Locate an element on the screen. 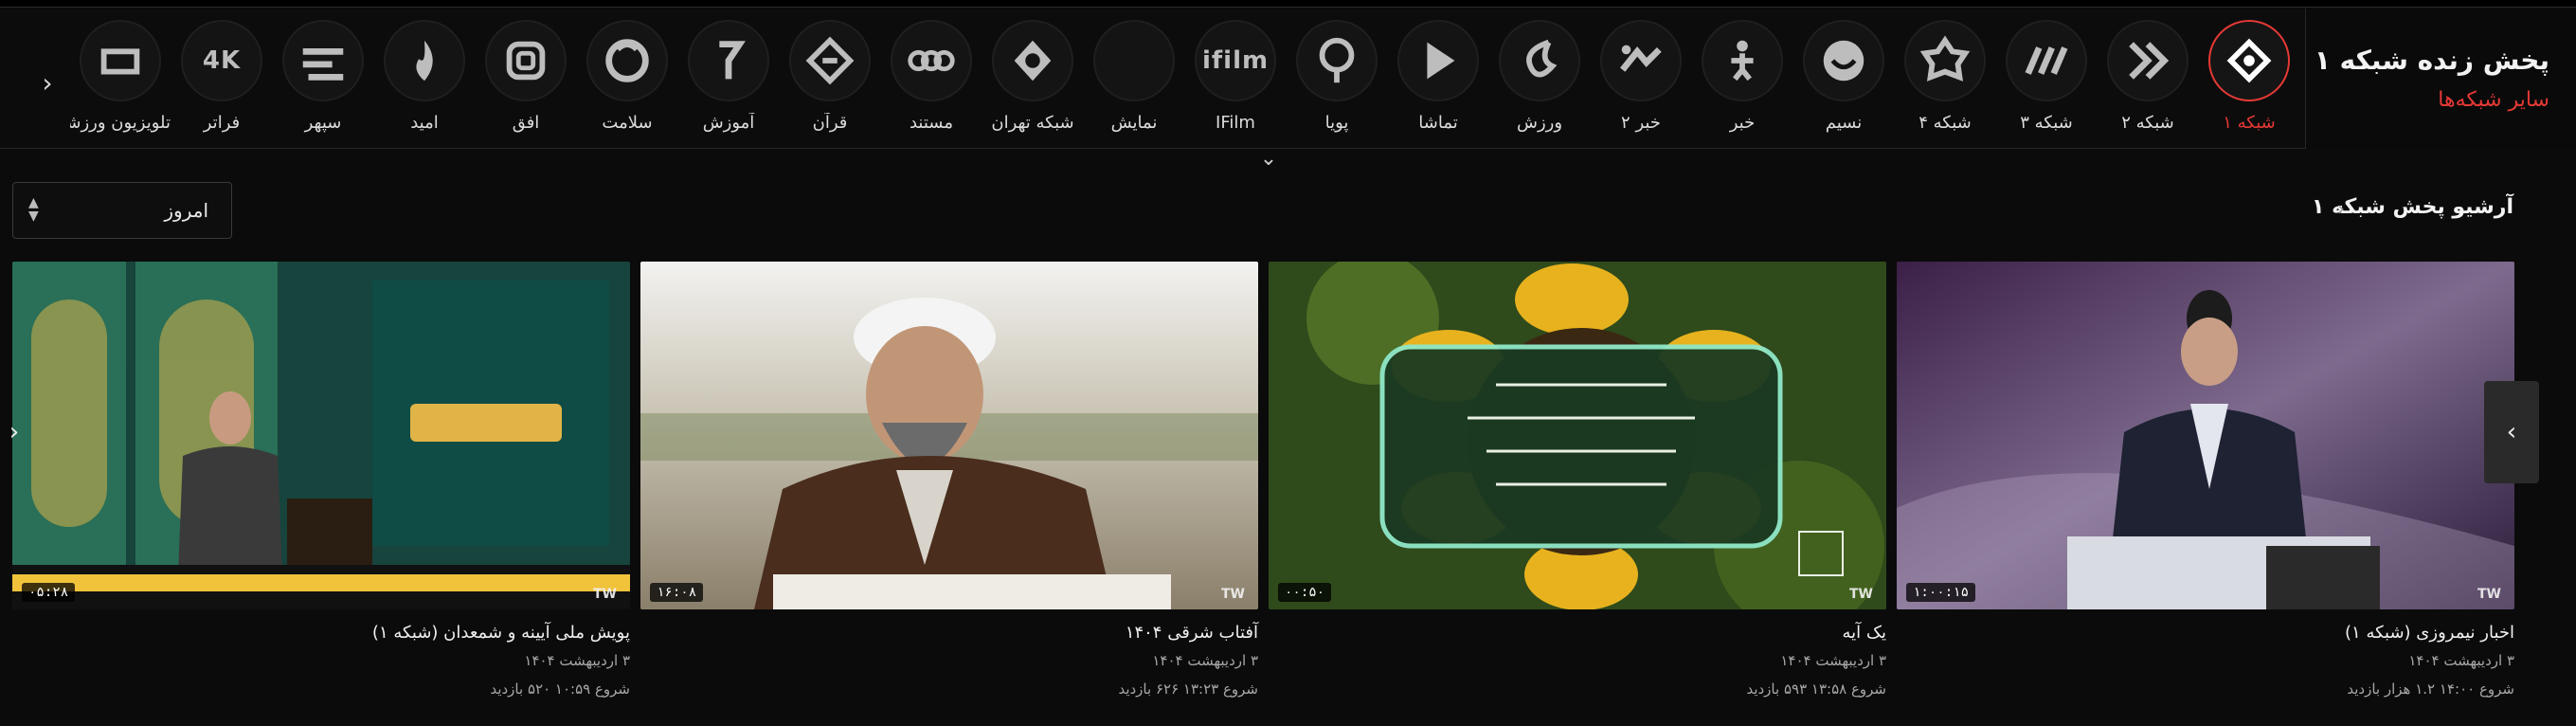 This screenshot has width=2576, height=726. mostanad-logo-icon is located at coordinates (931, 60).